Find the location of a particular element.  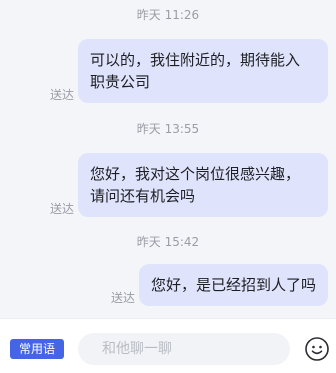

common-phrases-button: 常用语 is located at coordinates (37, 349).